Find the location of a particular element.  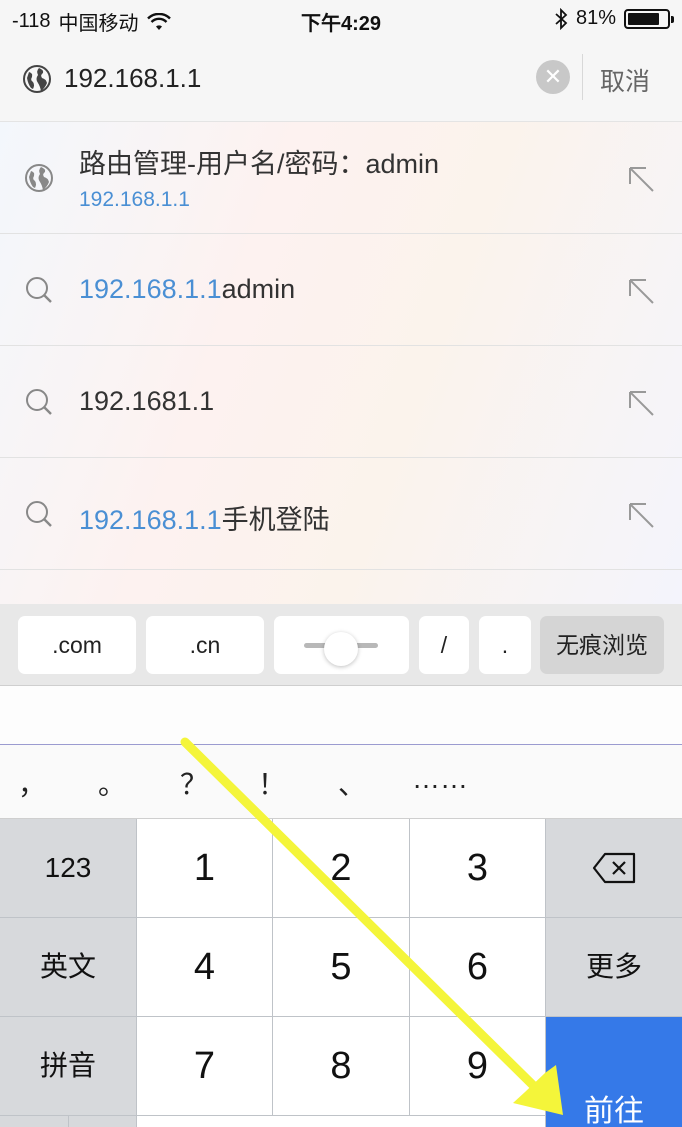

suggestion-item: 192.1681.1 is located at coordinates (341, 402).